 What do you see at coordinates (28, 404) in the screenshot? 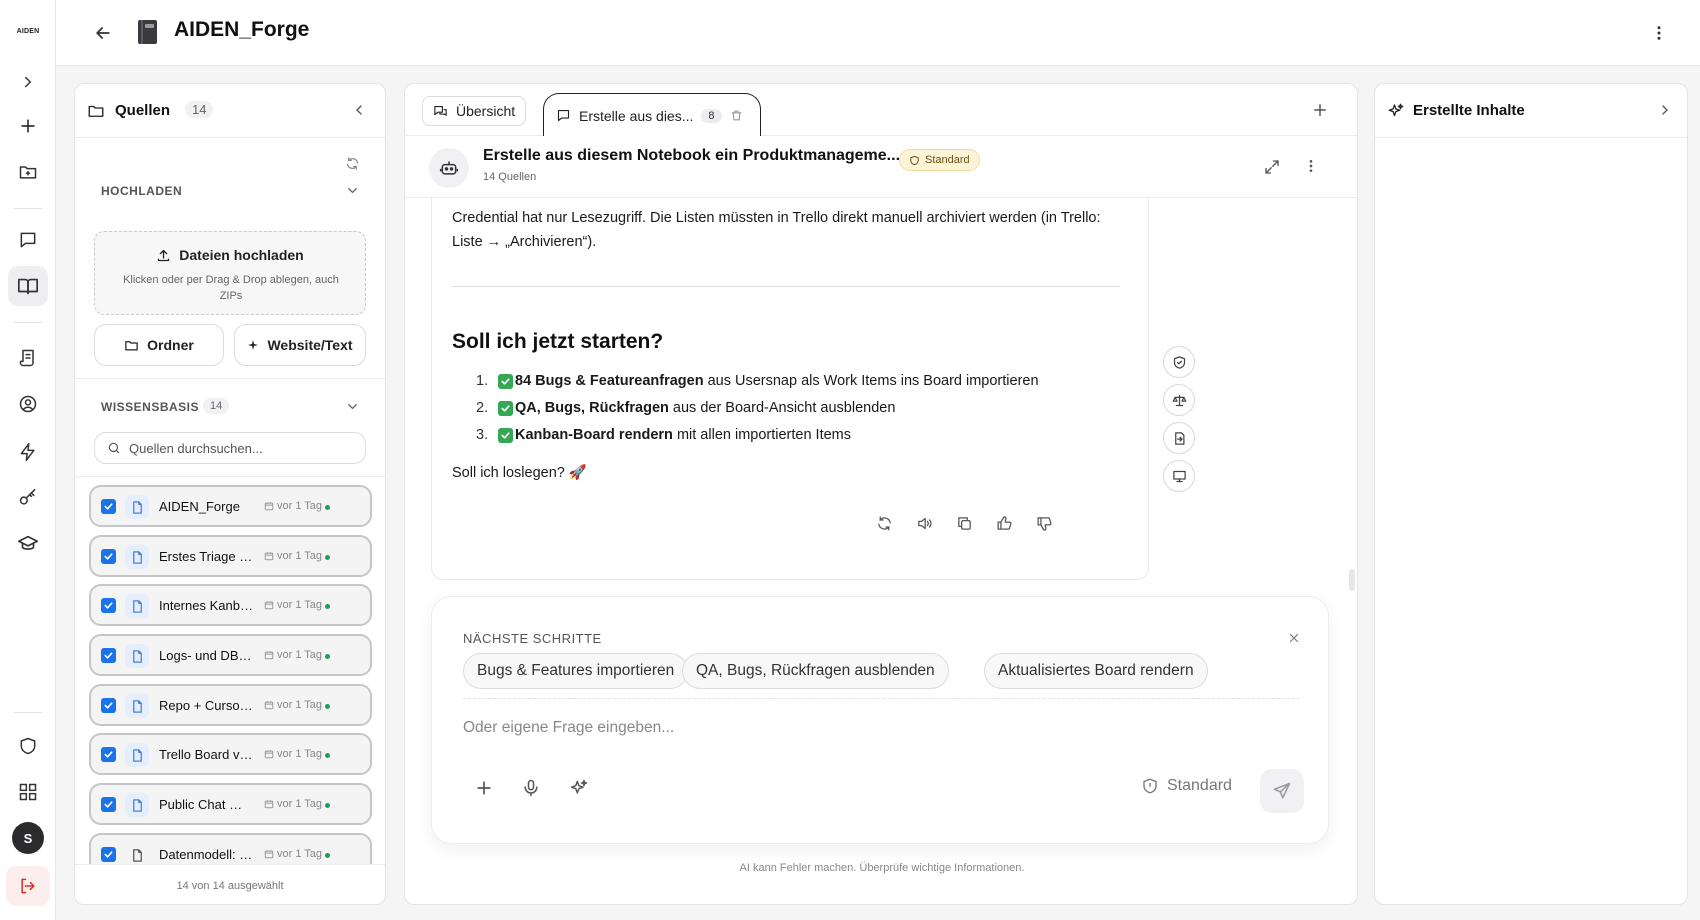
I see `agents-nav-button` at bounding box center [28, 404].